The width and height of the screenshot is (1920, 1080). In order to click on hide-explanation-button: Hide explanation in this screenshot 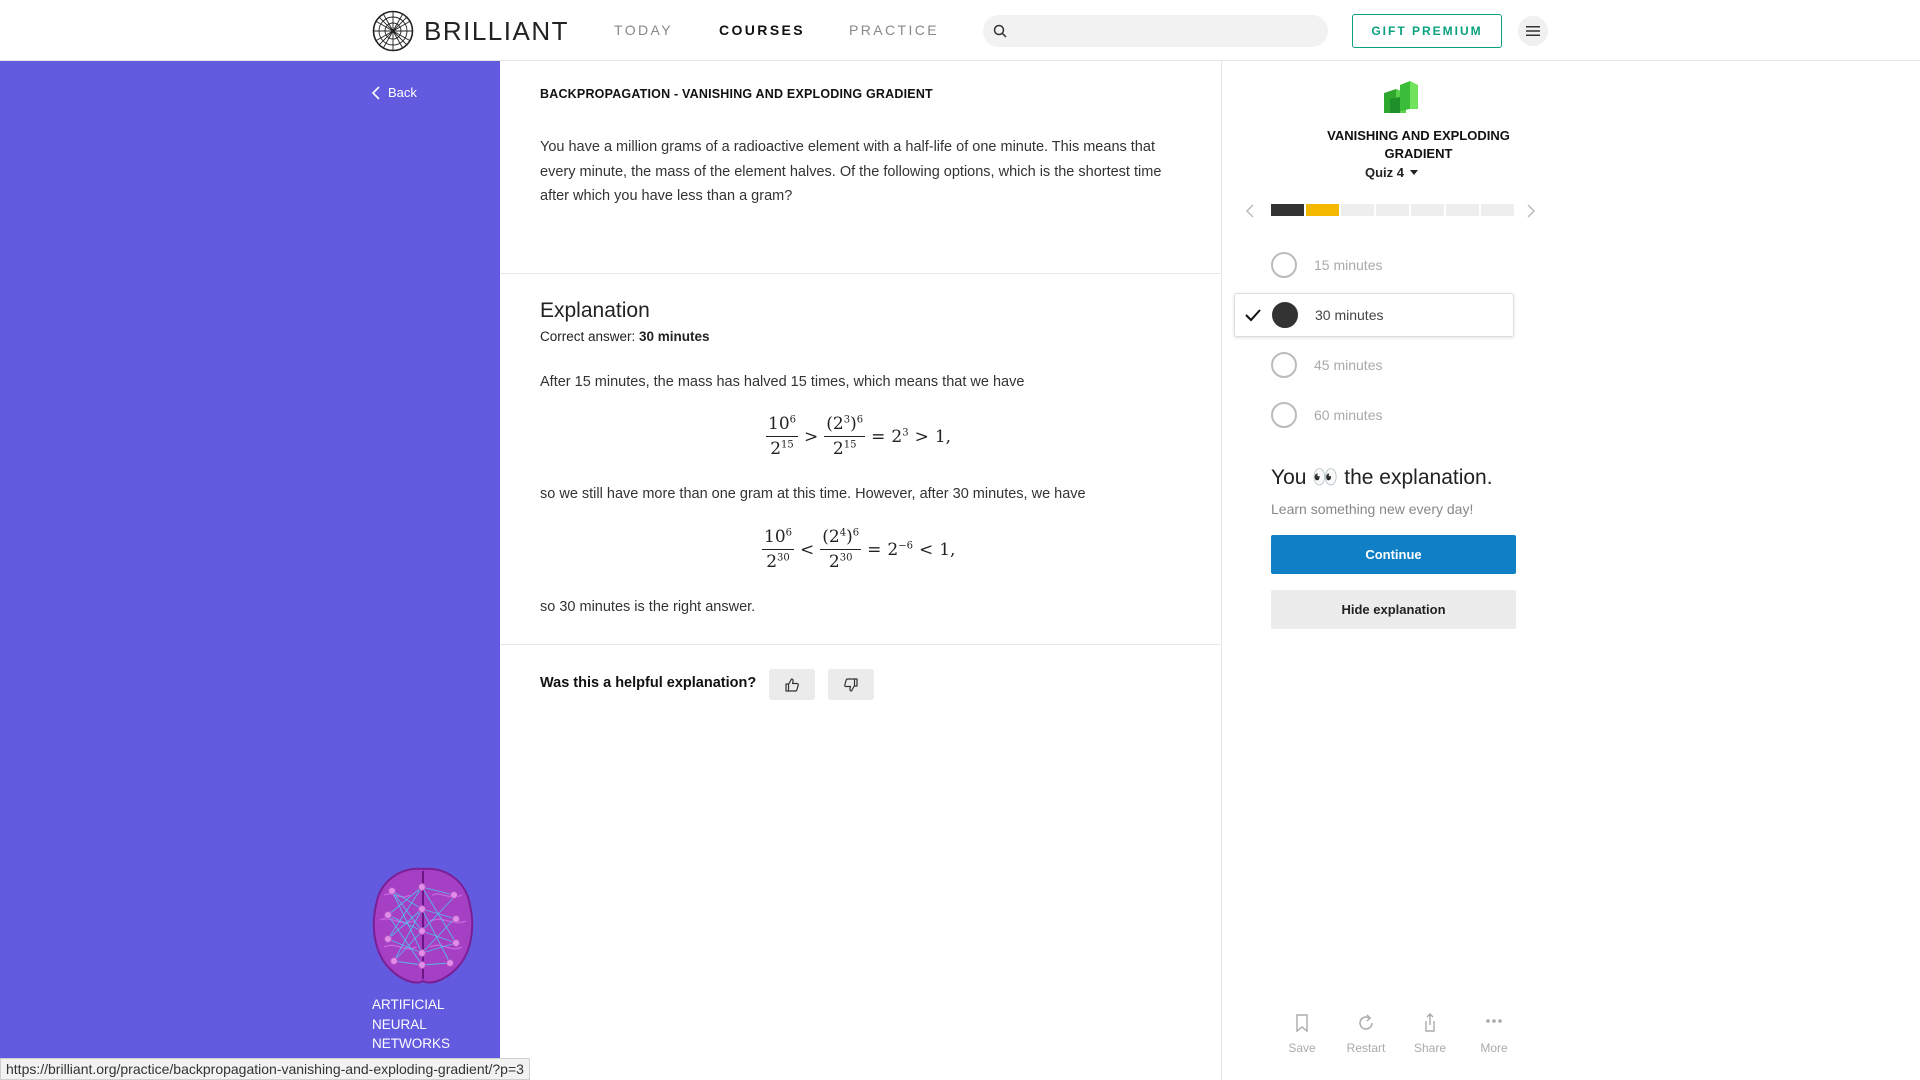, I will do `click(1393, 609)`.